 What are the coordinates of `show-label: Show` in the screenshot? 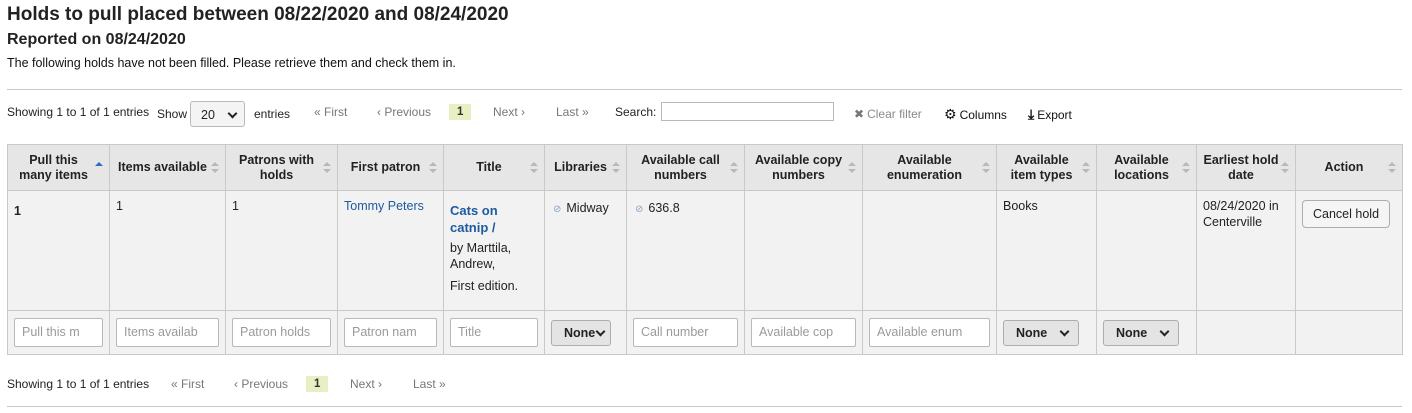 It's located at (172, 114).